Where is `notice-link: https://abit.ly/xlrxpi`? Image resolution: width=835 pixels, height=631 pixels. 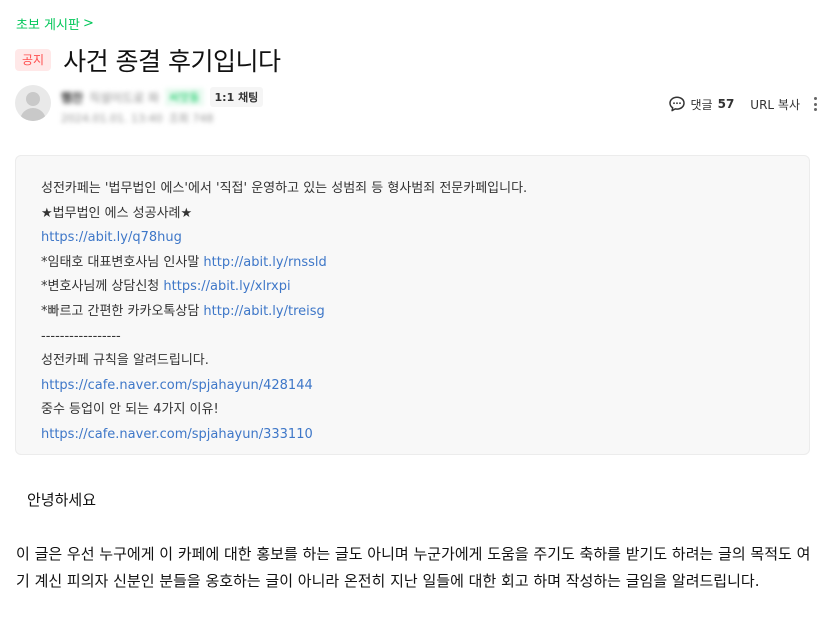
notice-link: https://abit.ly/xlrxpi is located at coordinates (226, 286).